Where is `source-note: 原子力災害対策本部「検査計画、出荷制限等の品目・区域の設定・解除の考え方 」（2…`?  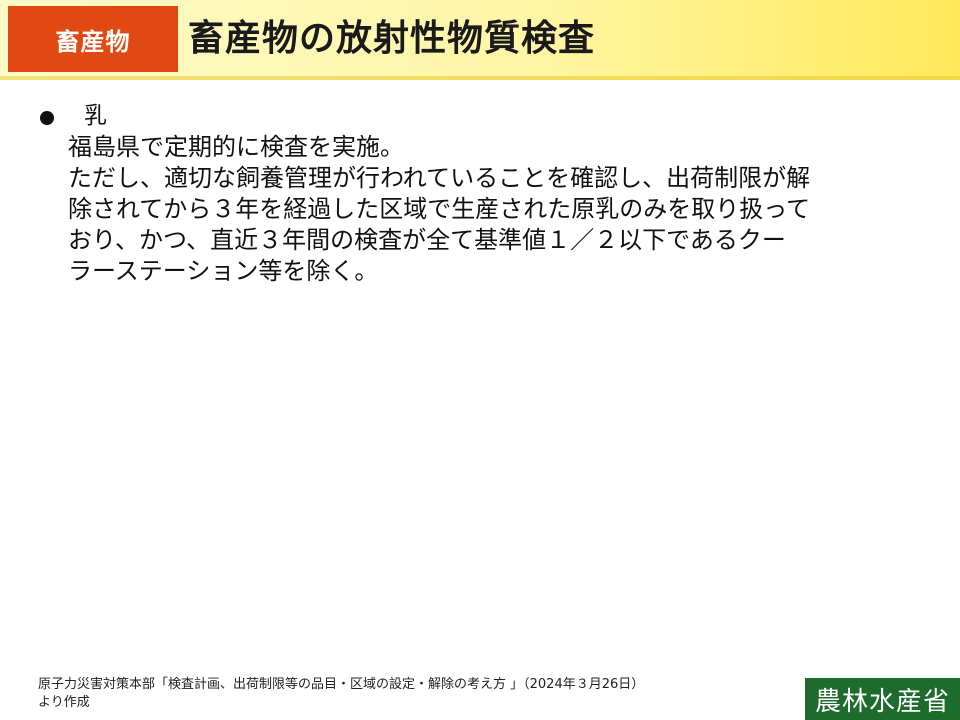
source-note: 原子力災害対策本部「検査計画、出荷制限等の品目・区域の設定・解除の考え方 」（2… is located at coordinates (341, 694).